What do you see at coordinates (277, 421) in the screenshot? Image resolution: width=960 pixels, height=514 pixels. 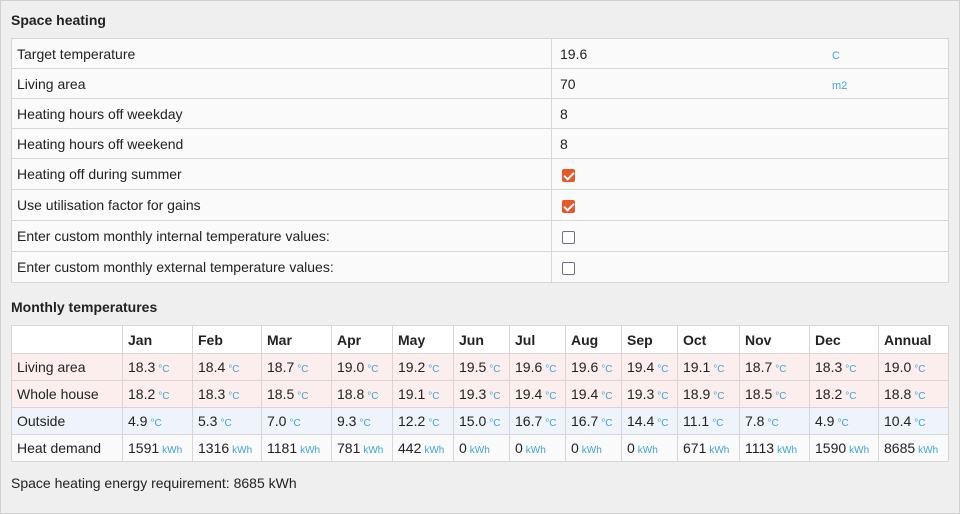 I see `cell-value: 7.0` at bounding box center [277, 421].